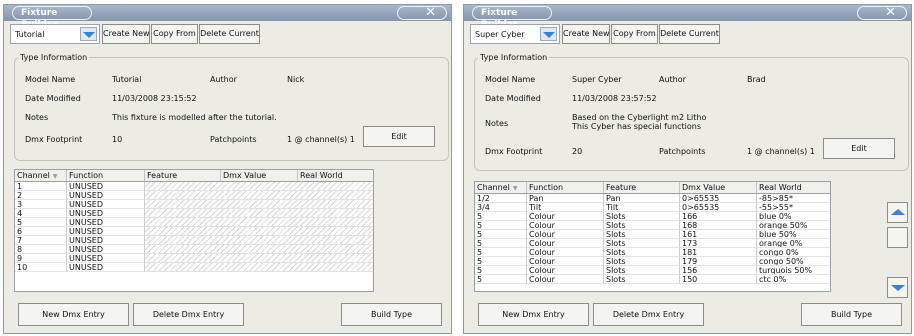 This screenshot has width=914, height=336. I want to click on table-row: 5 Colour Slots 173 orange 0%, so click(652, 243).